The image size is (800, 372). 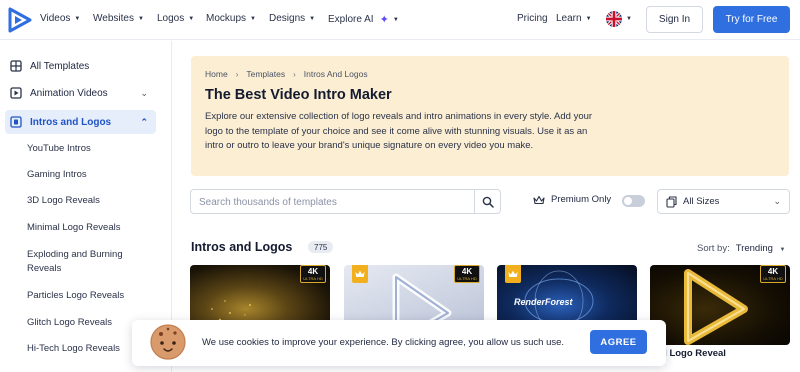 I want to click on sidebar-item-label: Animation Videos, so click(x=69, y=93).